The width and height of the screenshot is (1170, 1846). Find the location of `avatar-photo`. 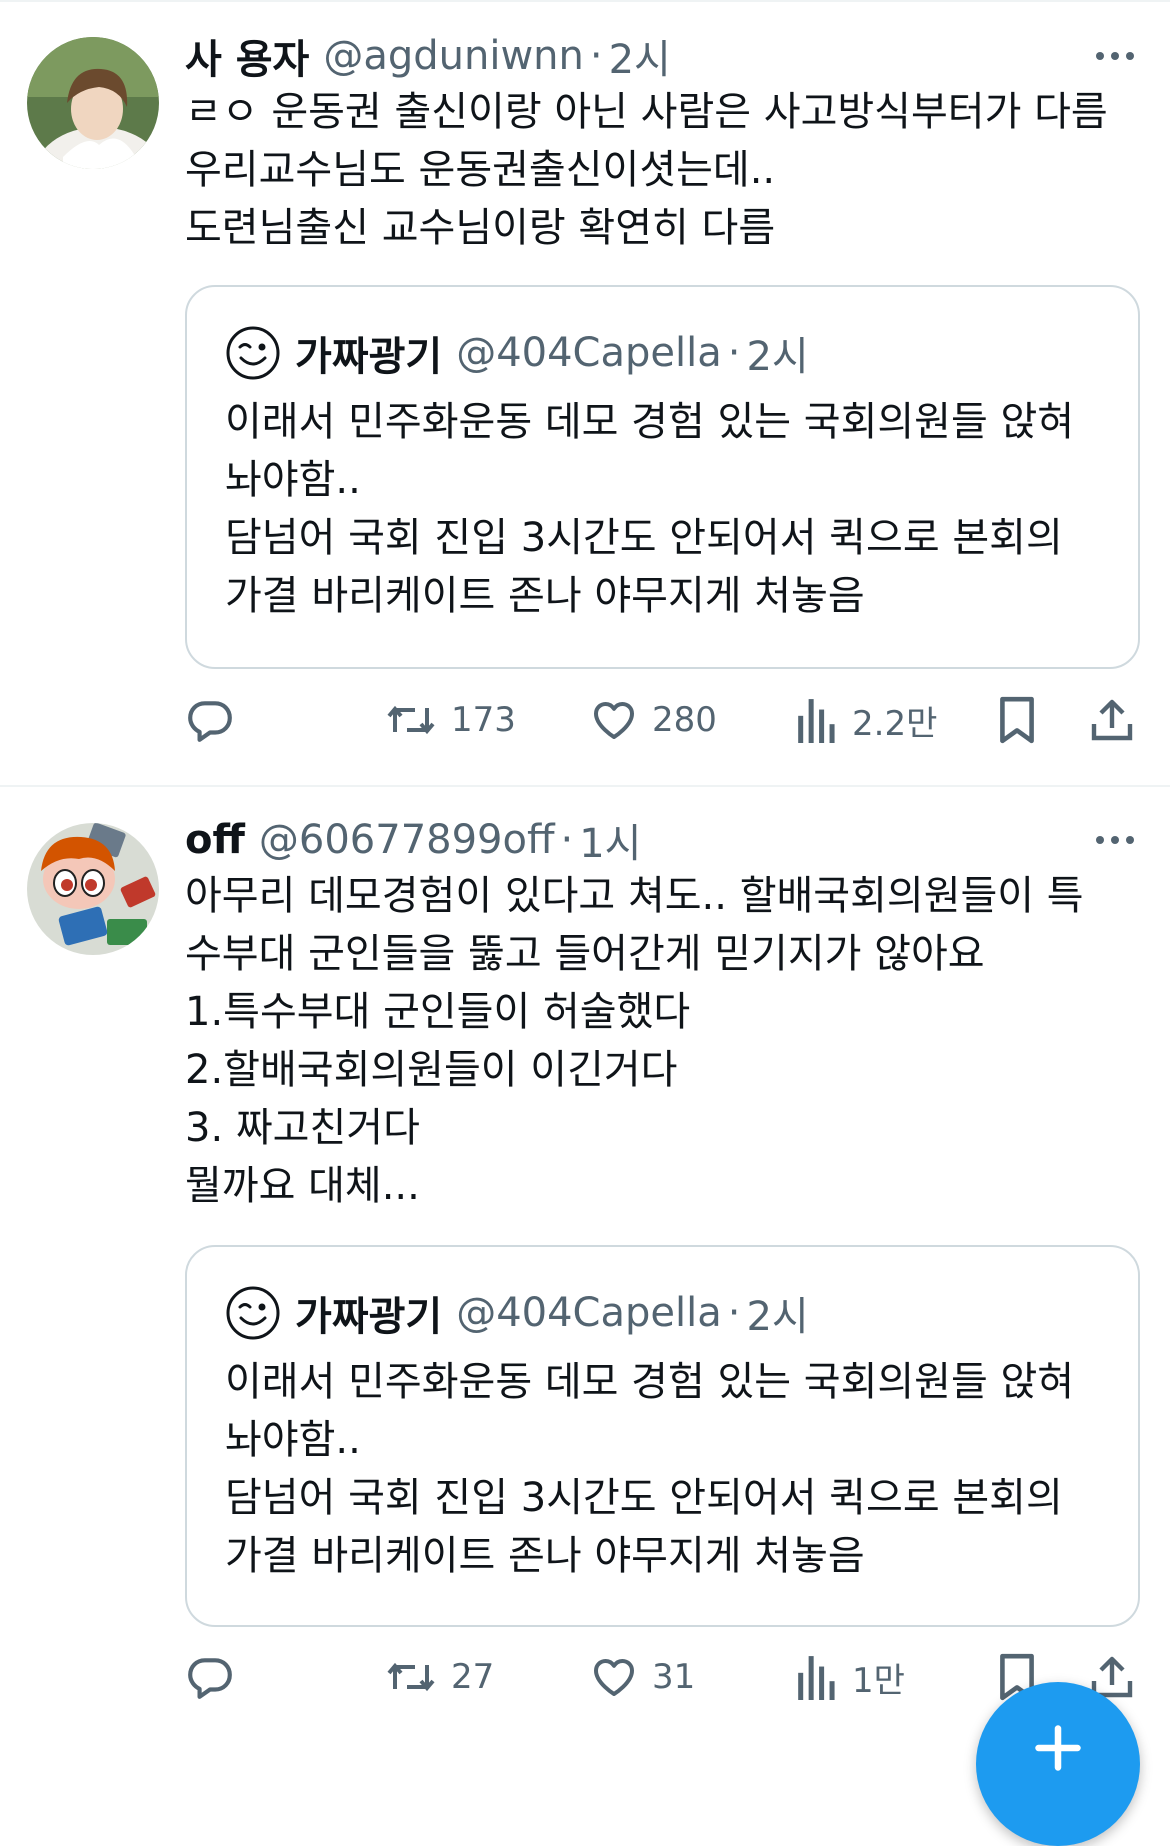

avatar-photo is located at coordinates (93, 103).